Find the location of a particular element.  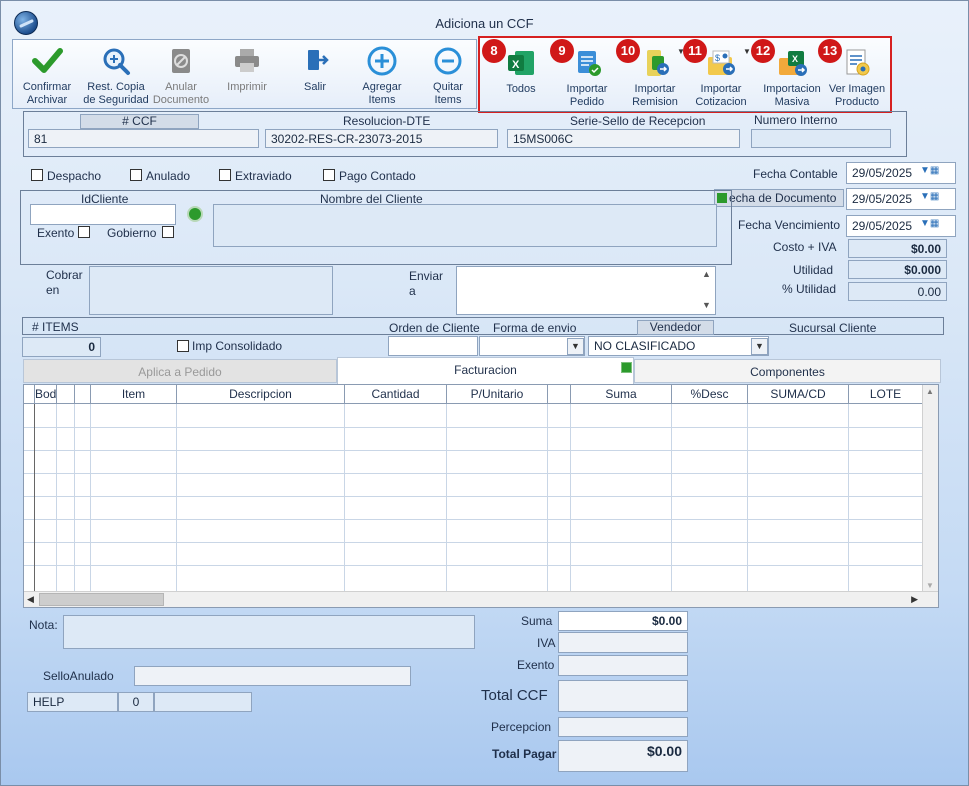

exit-button: Salir is located at coordinates (315, 70).